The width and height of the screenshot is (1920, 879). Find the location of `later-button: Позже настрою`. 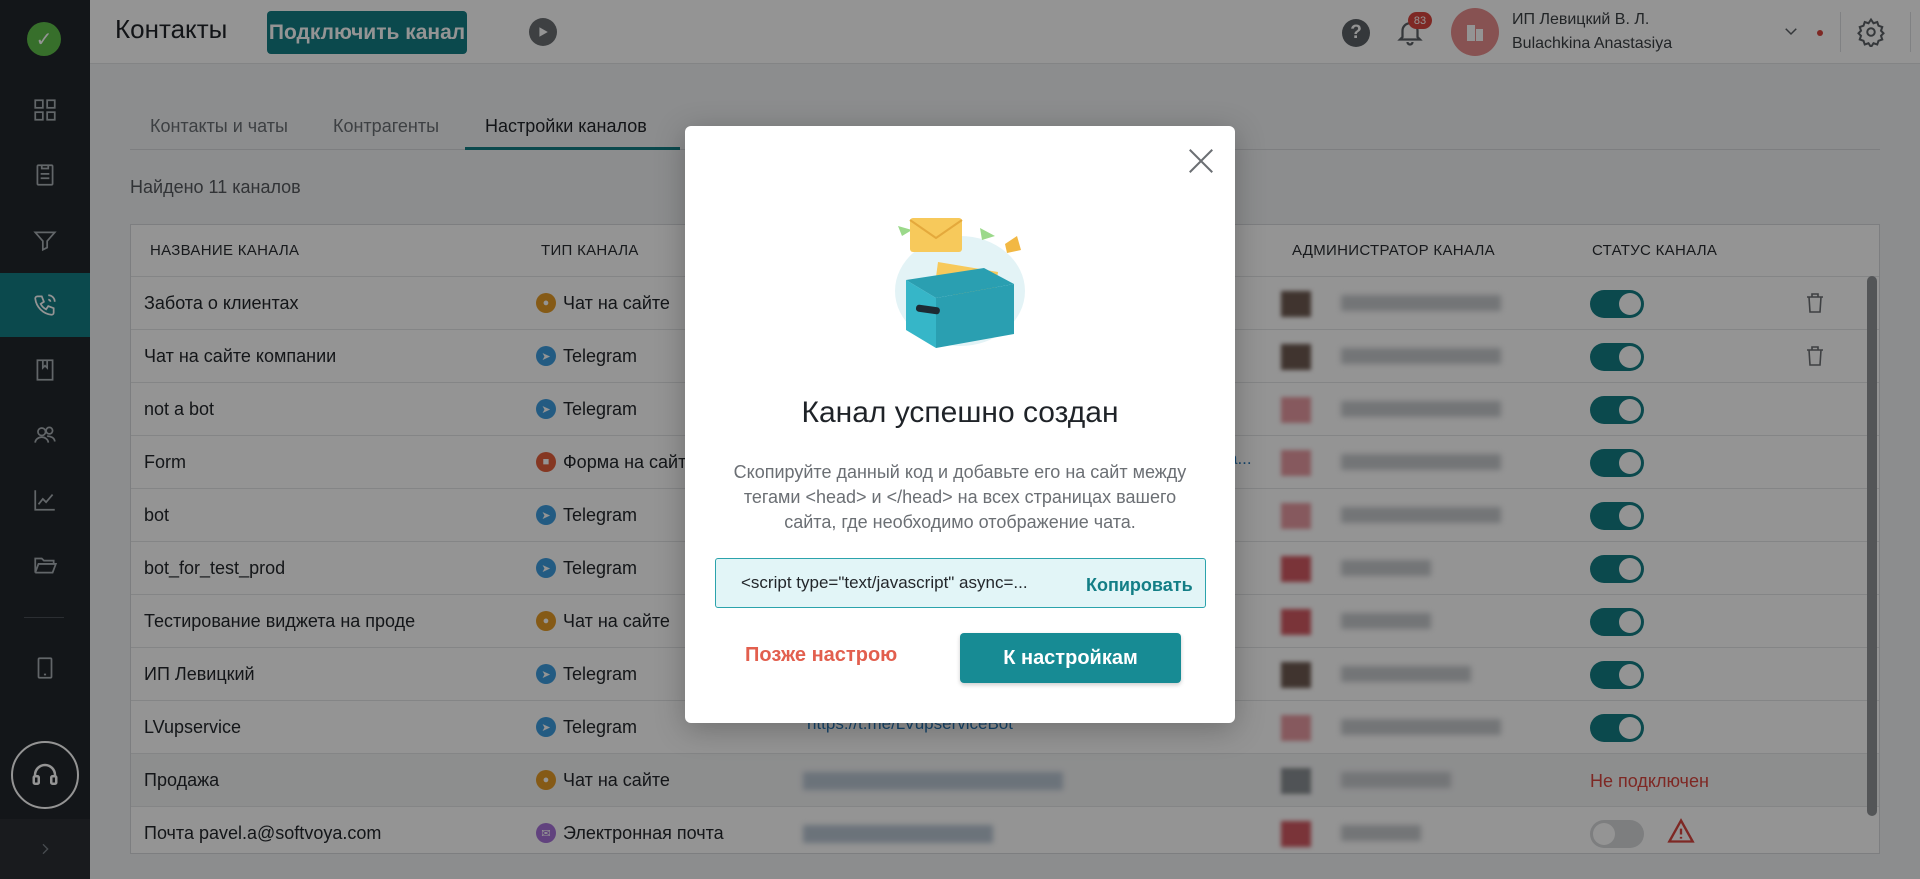

later-button: Позже настрою is located at coordinates (821, 655).